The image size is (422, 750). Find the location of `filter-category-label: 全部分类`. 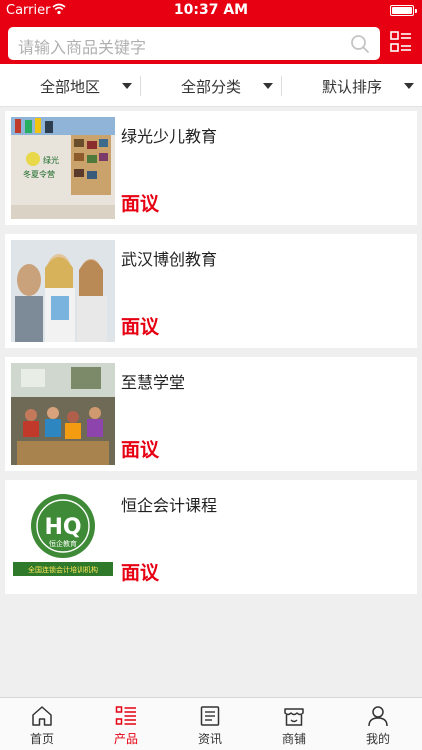

filter-category-label: 全部分类 is located at coordinates (210, 87).